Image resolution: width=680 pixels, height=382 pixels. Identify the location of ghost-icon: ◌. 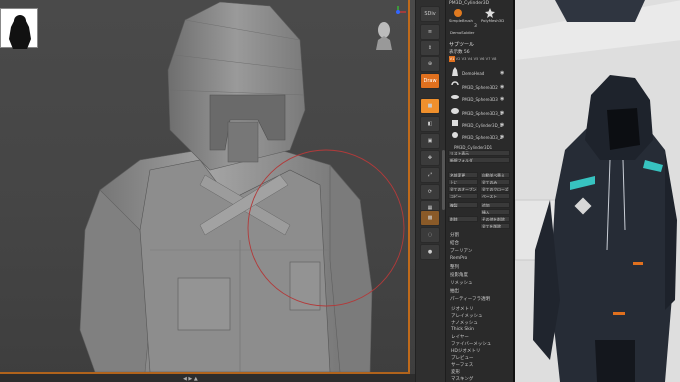
(430, 235).